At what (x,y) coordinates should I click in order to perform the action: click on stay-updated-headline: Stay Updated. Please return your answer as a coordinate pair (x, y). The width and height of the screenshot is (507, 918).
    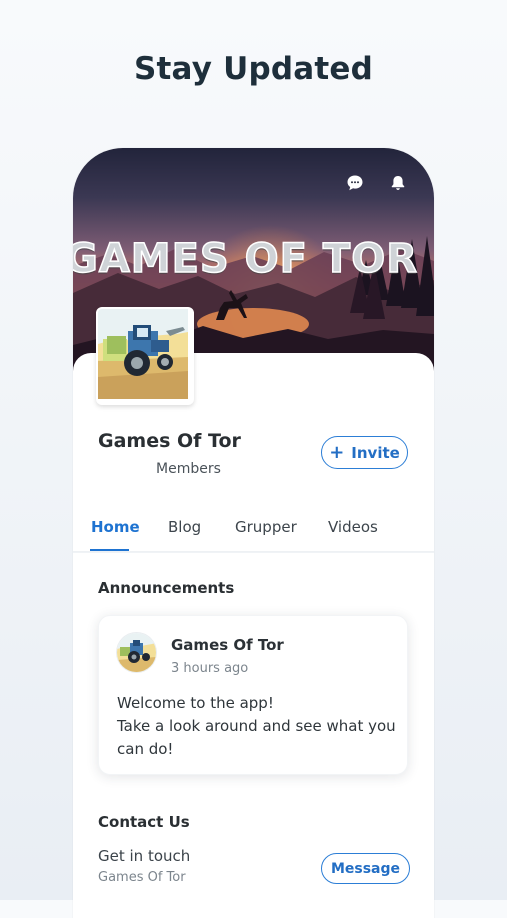
    Looking at the image, I should click on (253, 69).